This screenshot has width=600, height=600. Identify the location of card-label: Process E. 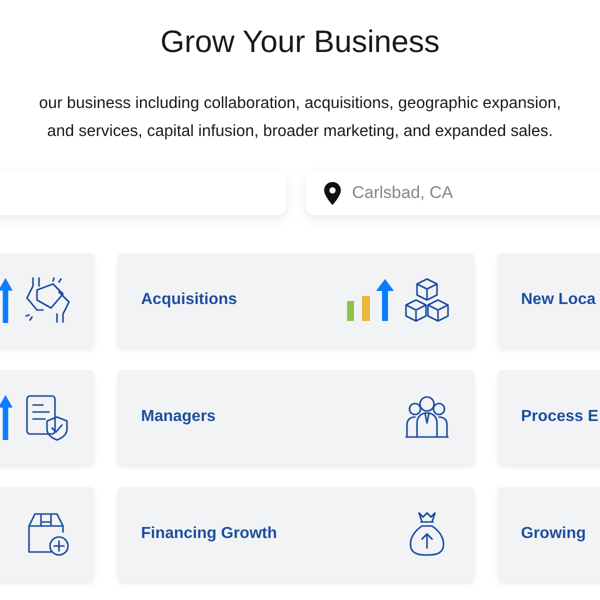
(559, 417).